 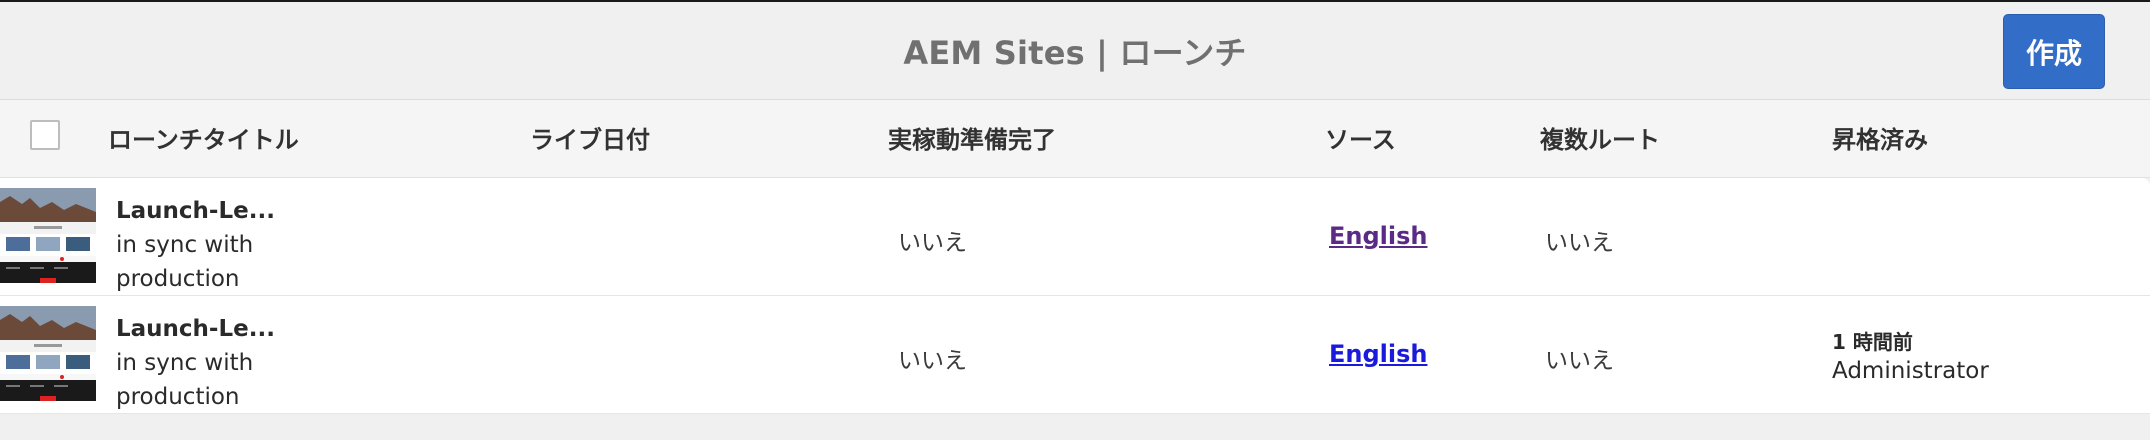 I want to click on column-header-promoted: 昇格済み, so click(x=1880, y=137).